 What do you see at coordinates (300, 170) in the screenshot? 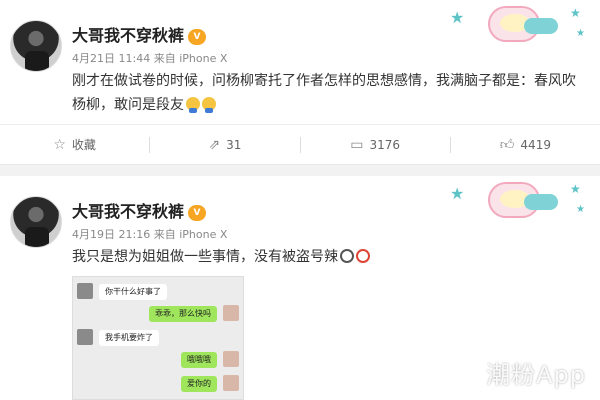
I see `post-separator` at bounding box center [300, 170].